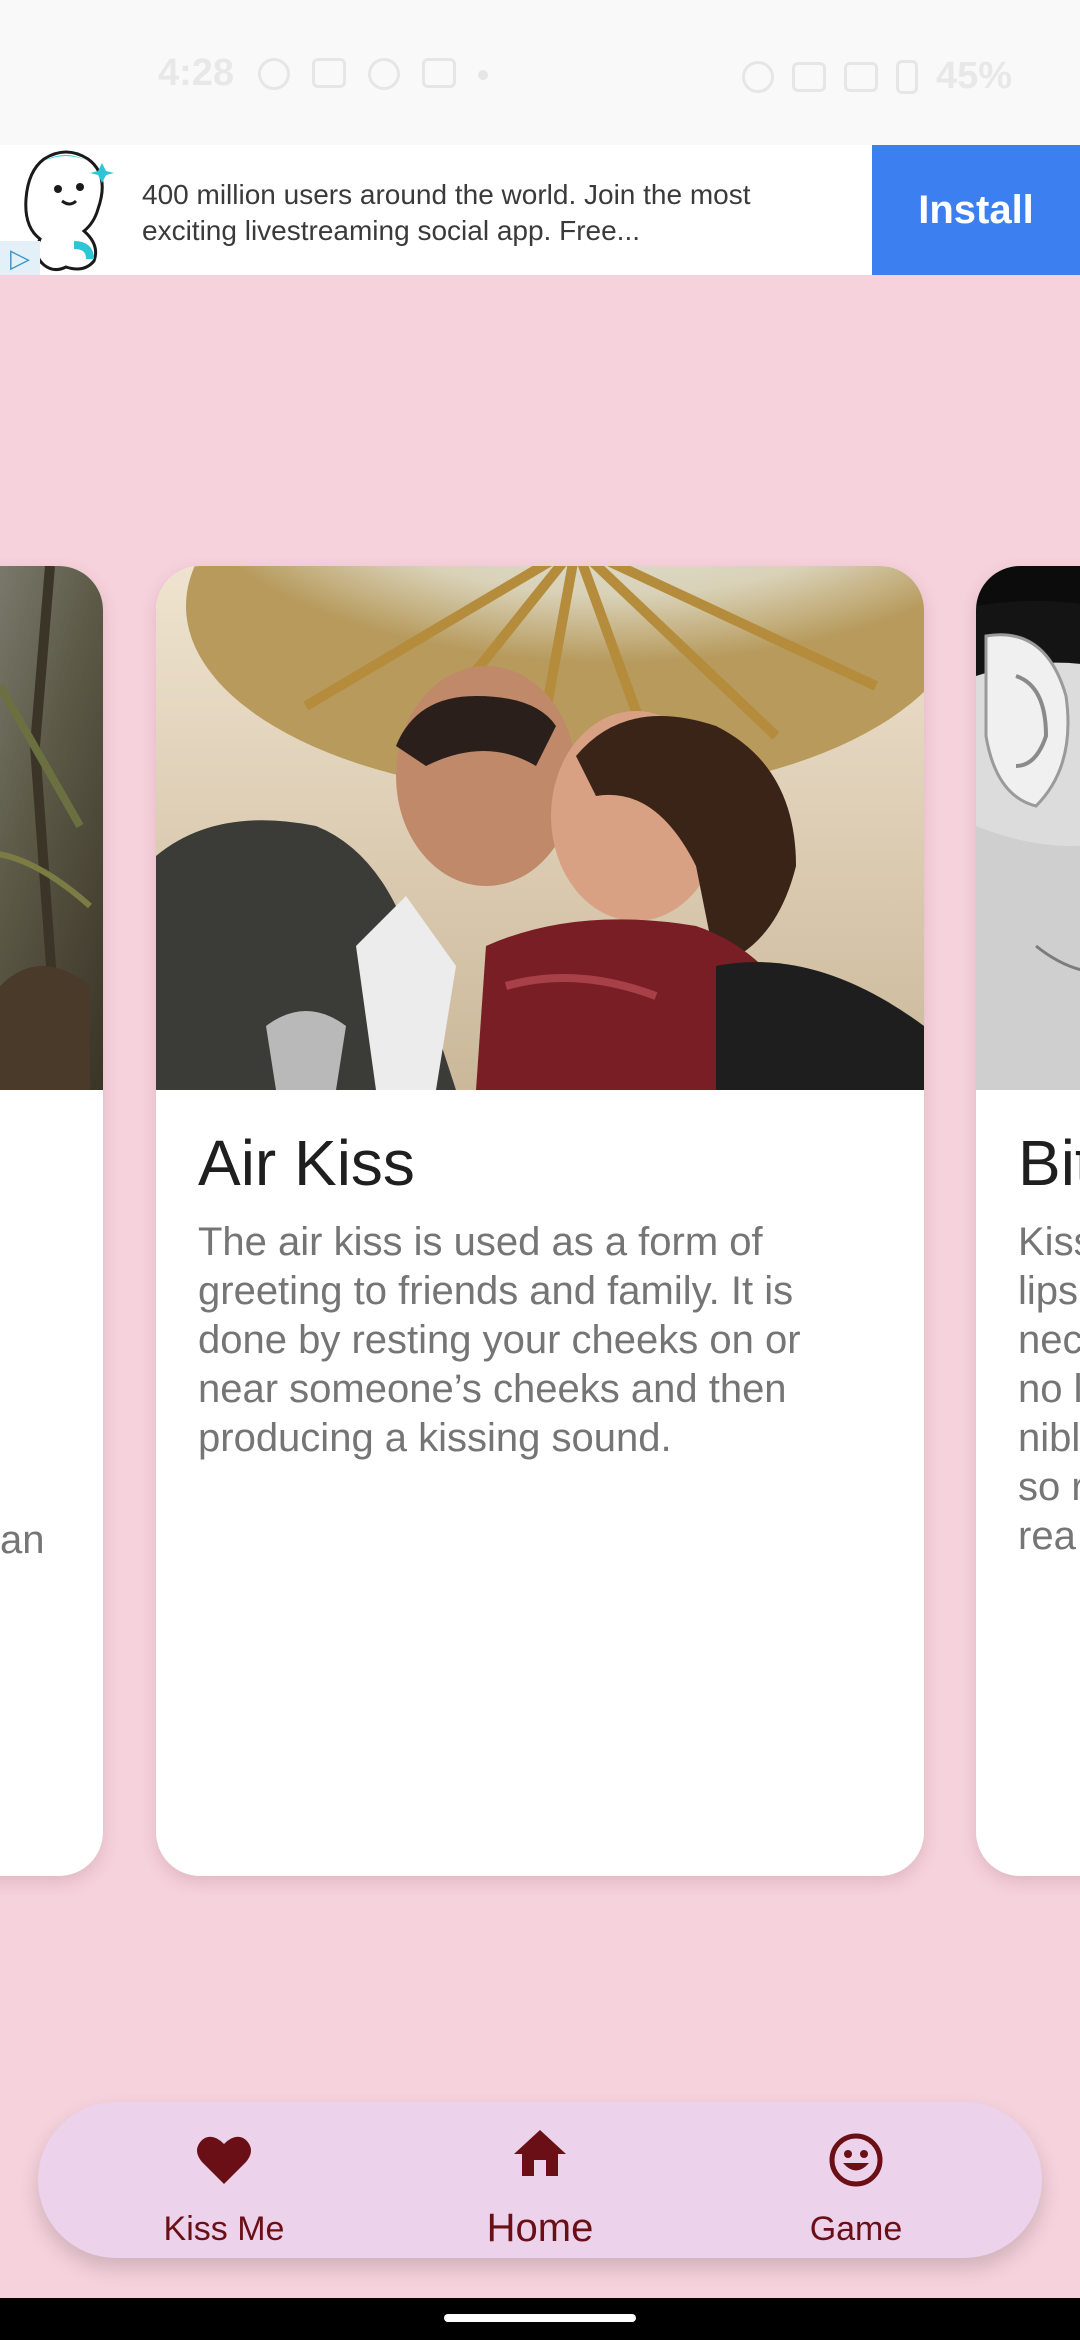 The width and height of the screenshot is (1080, 2340). I want to click on dnd-icon, so click(758, 76).